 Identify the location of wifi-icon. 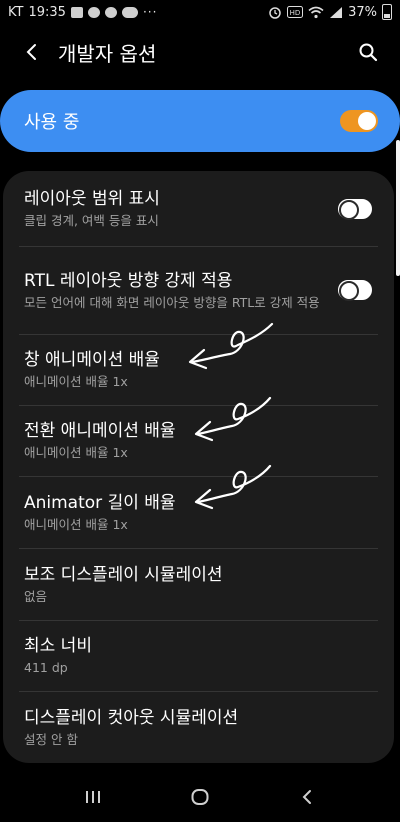
(316, 12).